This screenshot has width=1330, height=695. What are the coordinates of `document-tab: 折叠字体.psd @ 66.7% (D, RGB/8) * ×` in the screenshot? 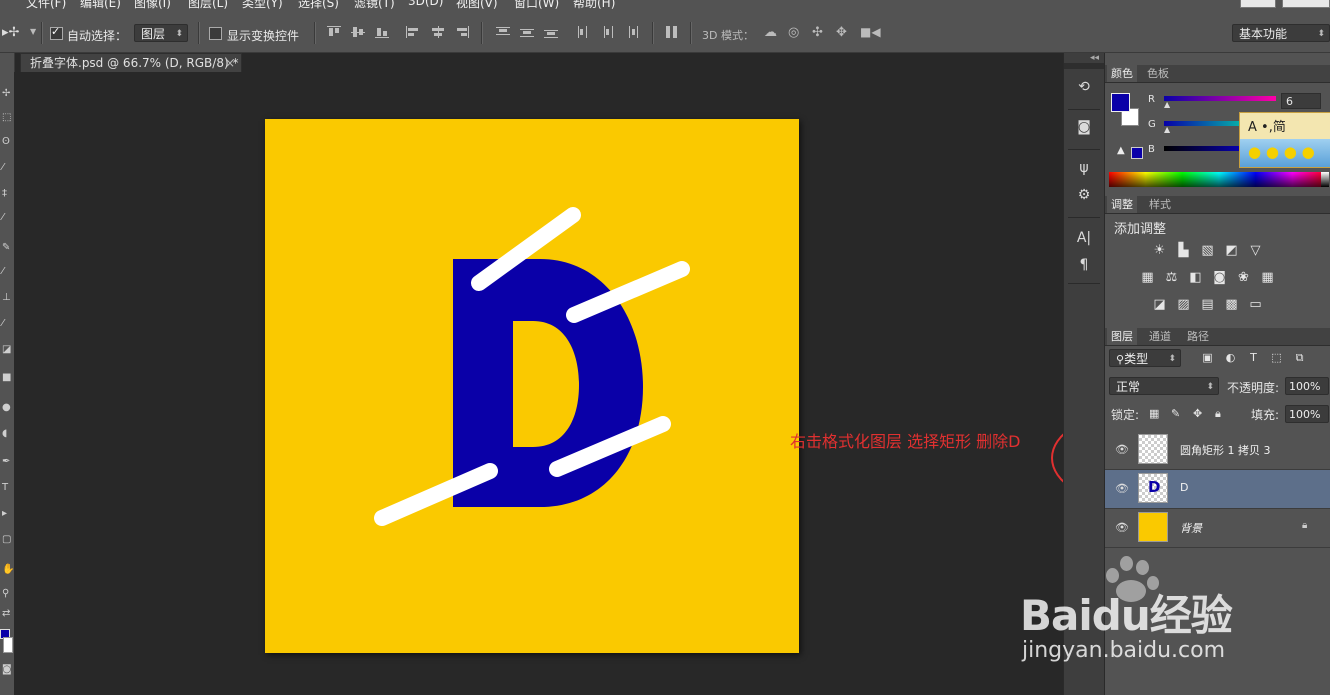 It's located at (131, 62).